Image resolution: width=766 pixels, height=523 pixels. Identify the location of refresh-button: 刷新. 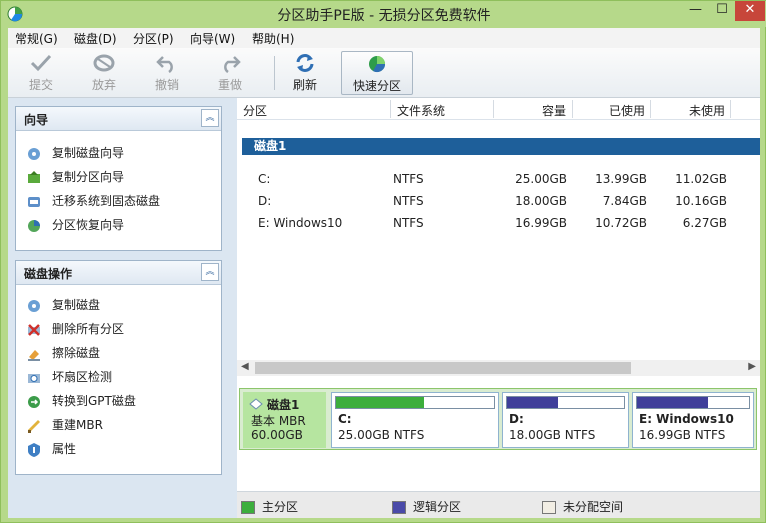
(305, 73).